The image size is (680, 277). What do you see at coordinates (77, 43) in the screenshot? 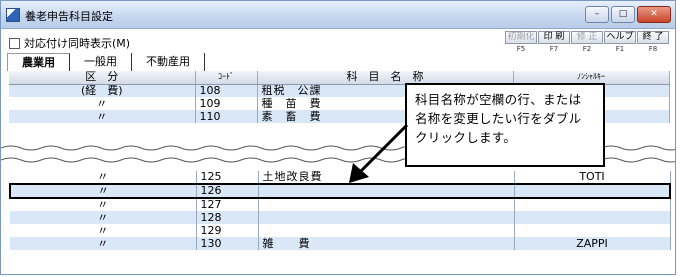
I see `sync-display-label: 対応付け同時表示(M)` at bounding box center [77, 43].